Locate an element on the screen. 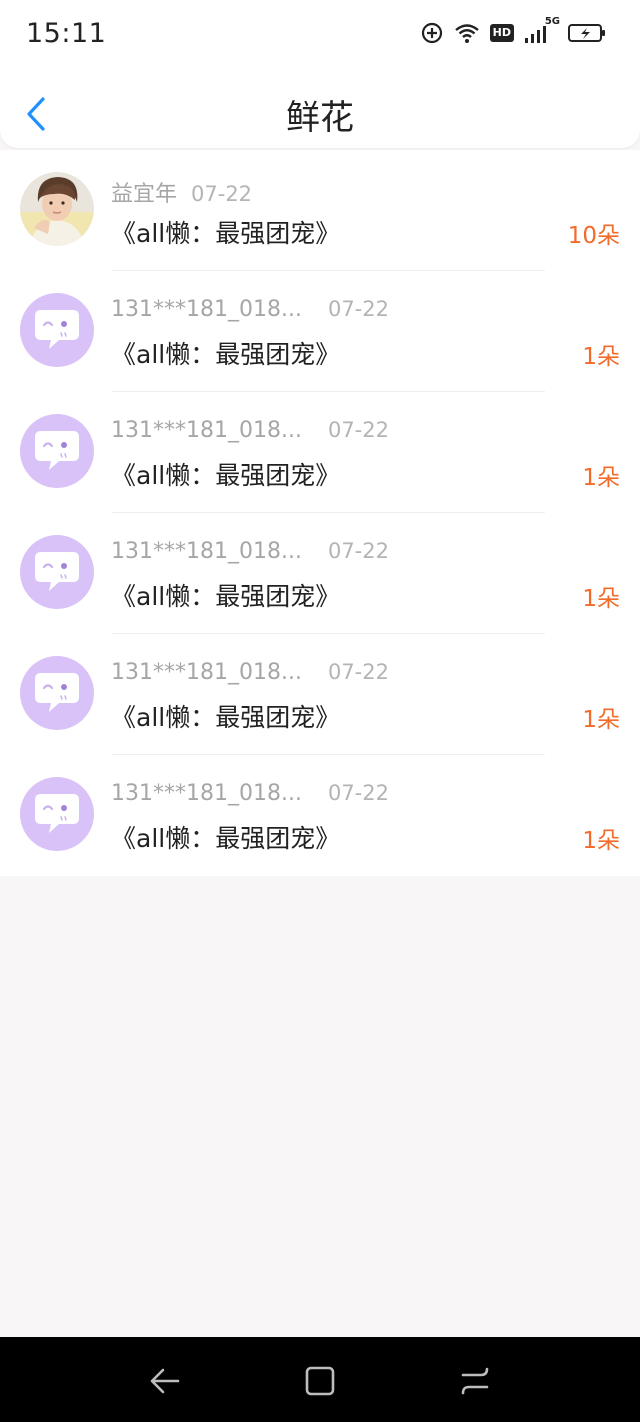  list-item: 益宜年 07-22 《all懒：最强团宠》 10朵 is located at coordinates (320, 210).